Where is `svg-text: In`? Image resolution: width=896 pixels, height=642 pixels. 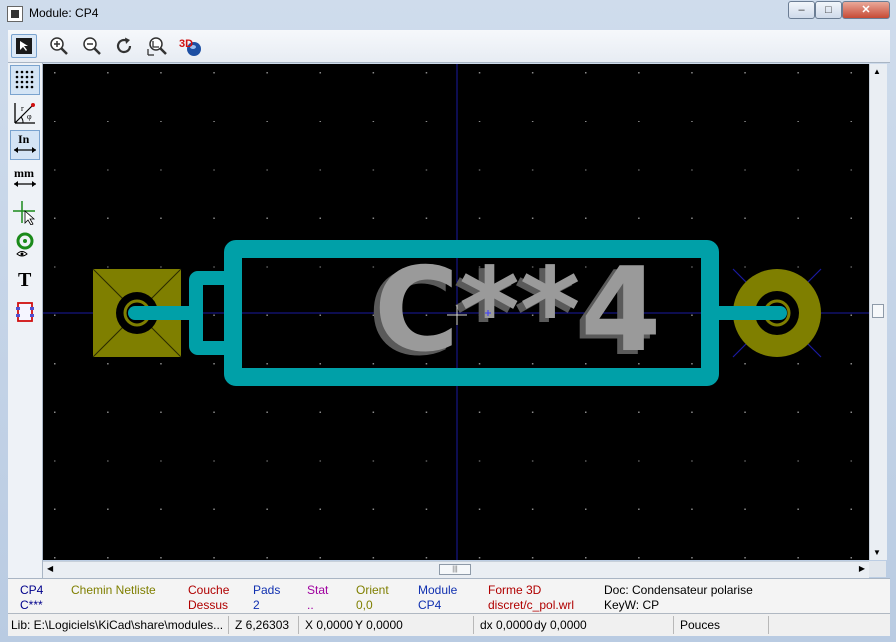 svg-text: In is located at coordinates (24, 139).